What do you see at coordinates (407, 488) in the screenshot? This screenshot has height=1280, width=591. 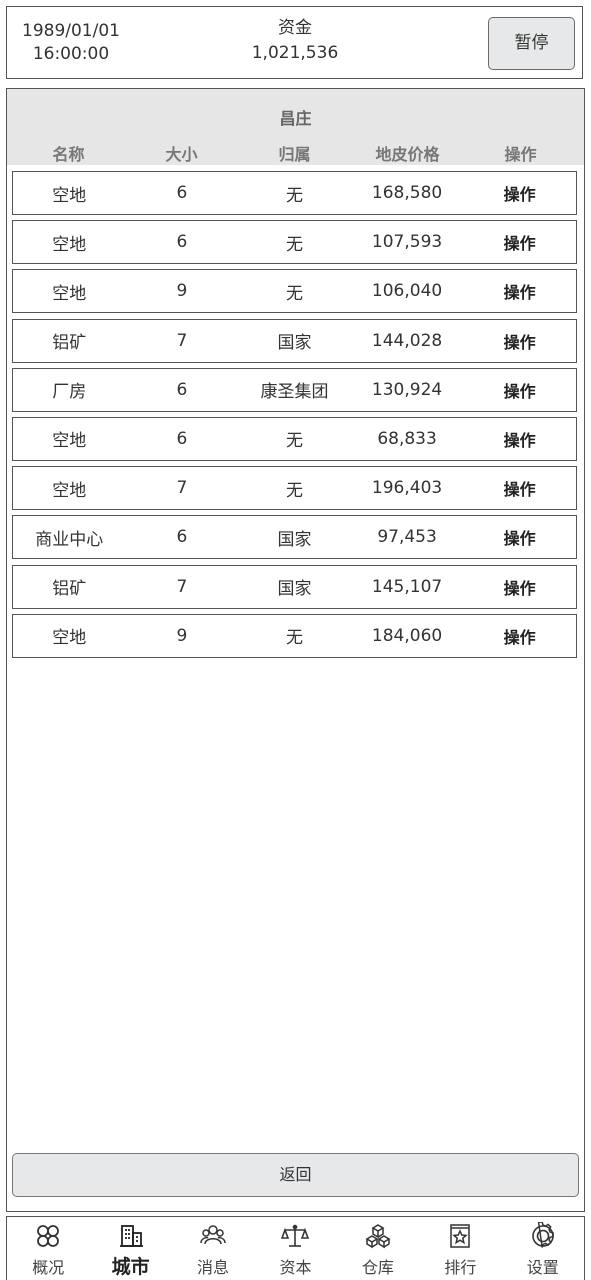 I see `land-price: 196,403` at bounding box center [407, 488].